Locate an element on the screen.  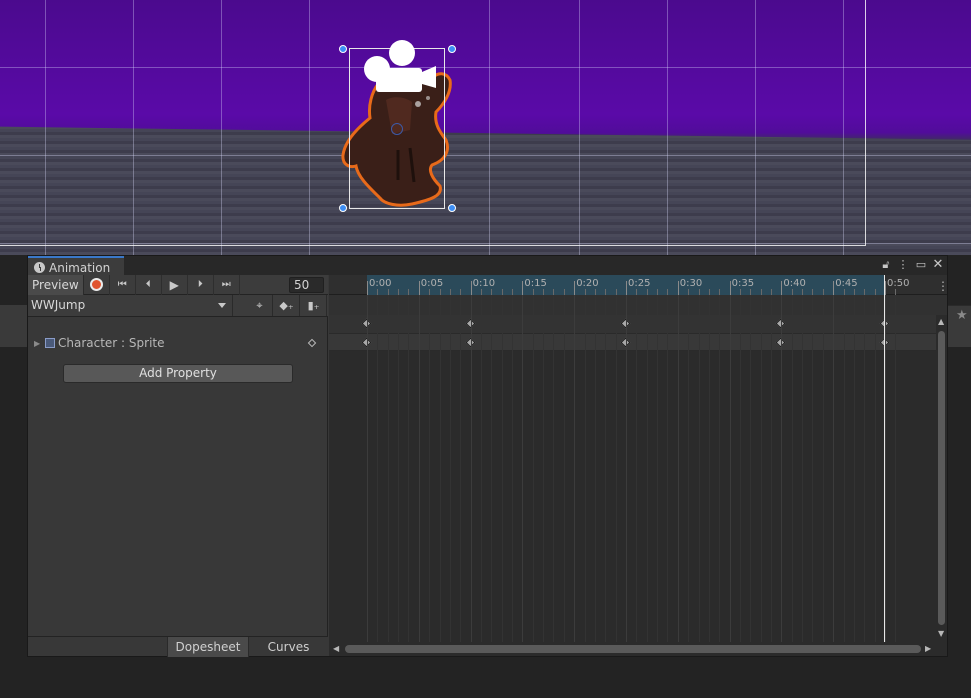
resize-handle-bottom-right is located at coordinates (452, 208).